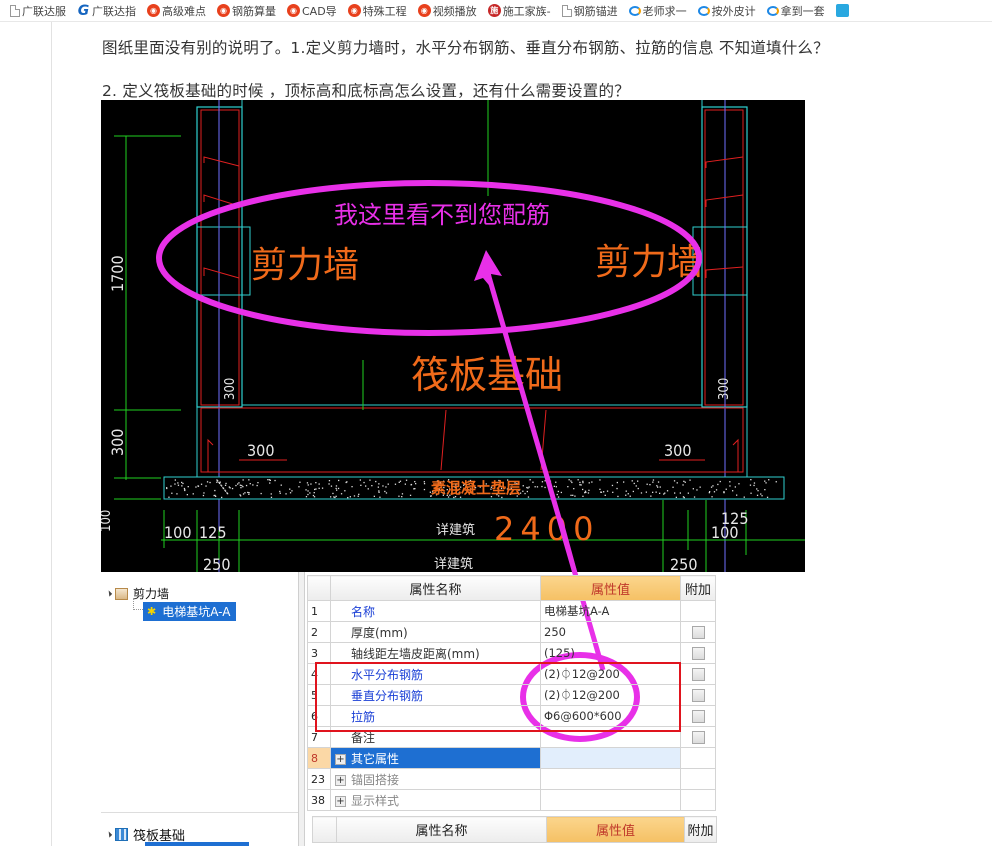  Describe the element at coordinates (726, 11) in the screenshot. I see `bookmark-10: 按外皮计` at that location.